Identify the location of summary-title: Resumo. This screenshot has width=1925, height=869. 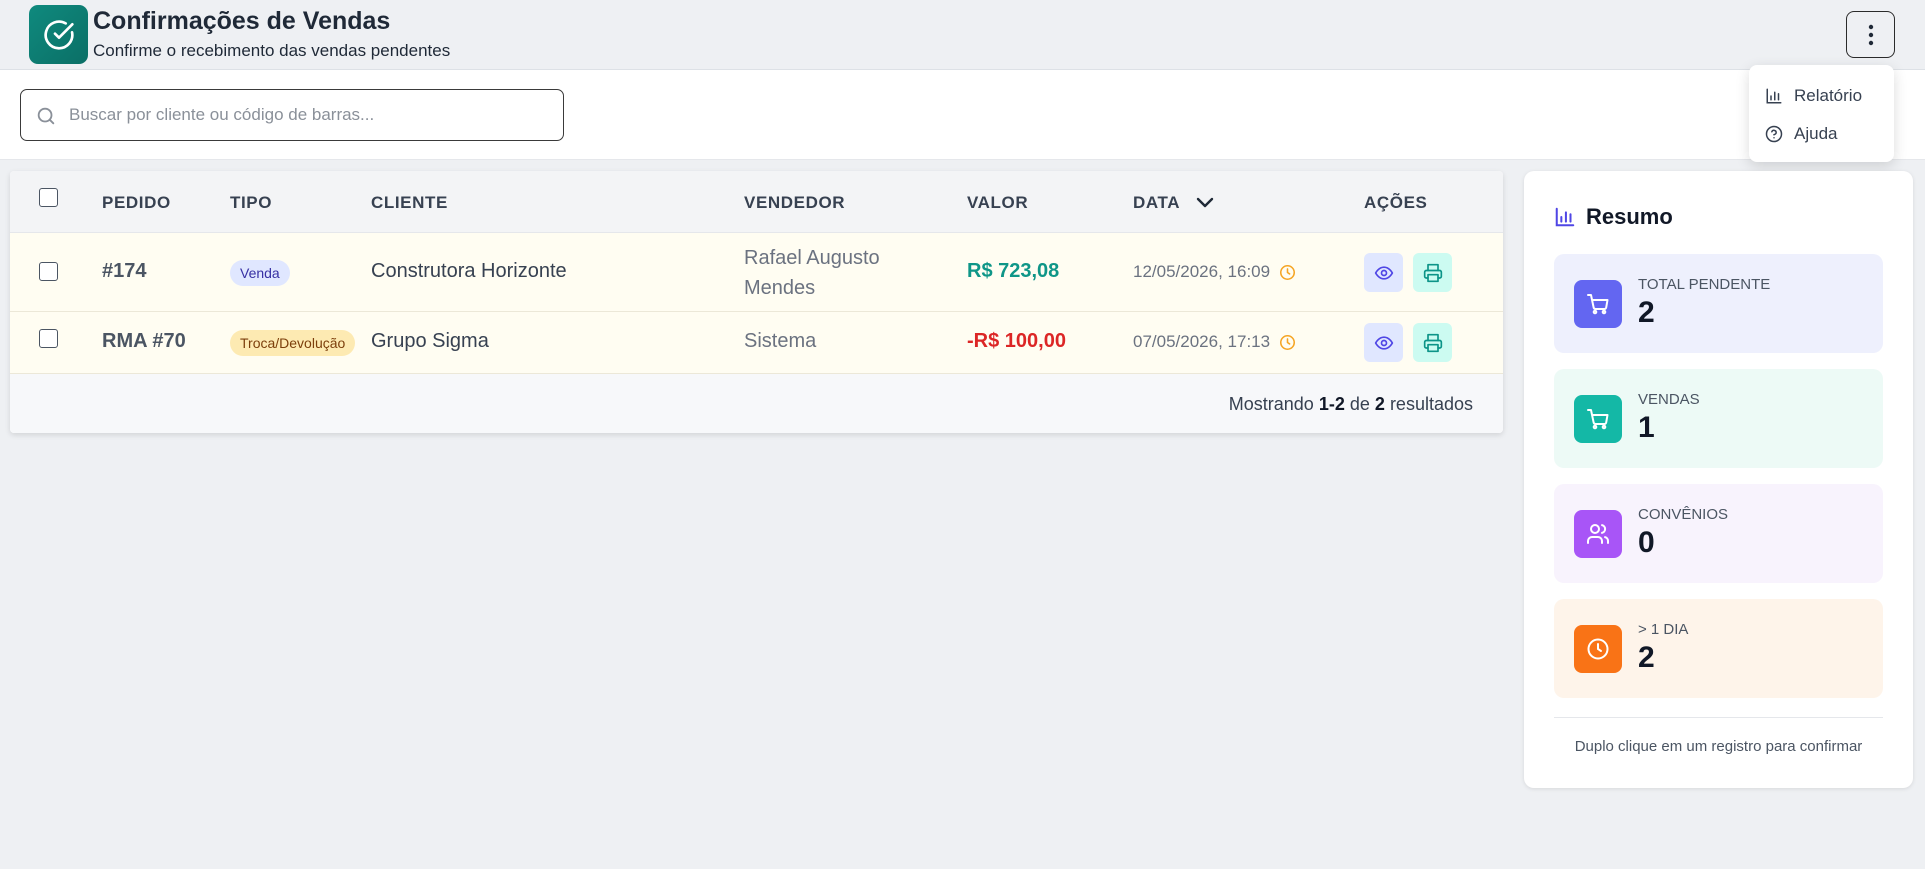
(1629, 216).